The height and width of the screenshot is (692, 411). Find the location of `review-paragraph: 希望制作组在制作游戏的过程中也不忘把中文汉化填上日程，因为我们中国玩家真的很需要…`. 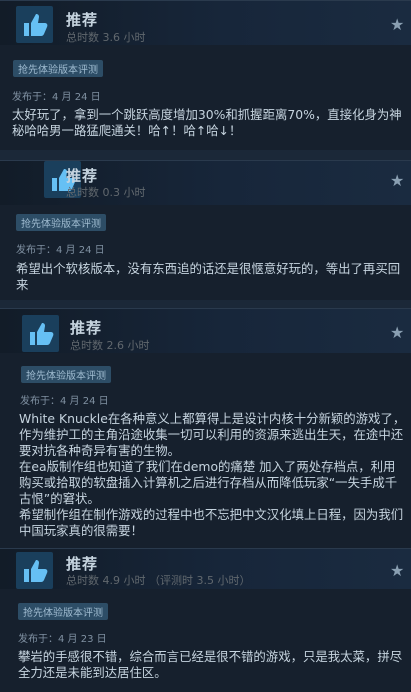

review-paragraph: 希望制作组在制作游戏的过程中也不忘把中文汉化填上日程，因为我们中国玩家真的很需要… is located at coordinates (211, 522).